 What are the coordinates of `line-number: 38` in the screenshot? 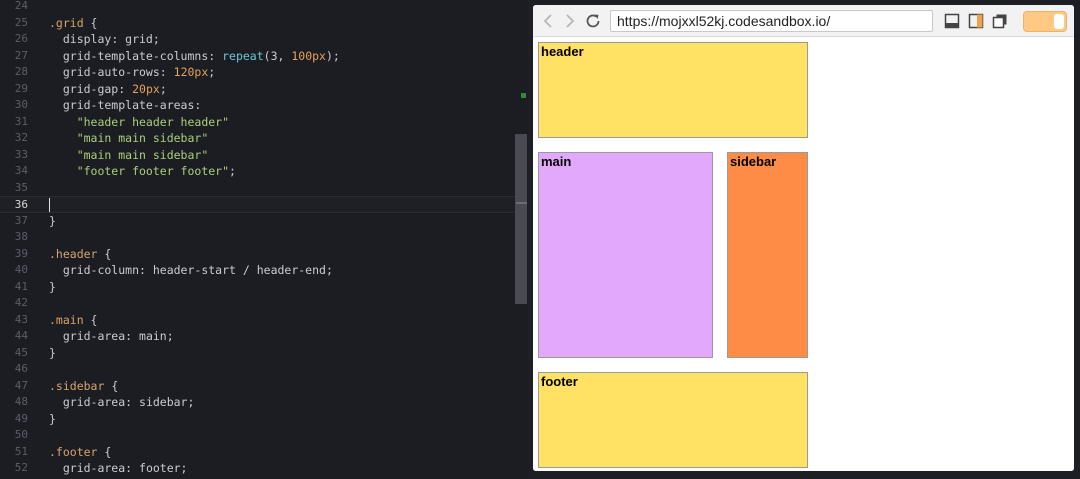 It's located at (21, 236).